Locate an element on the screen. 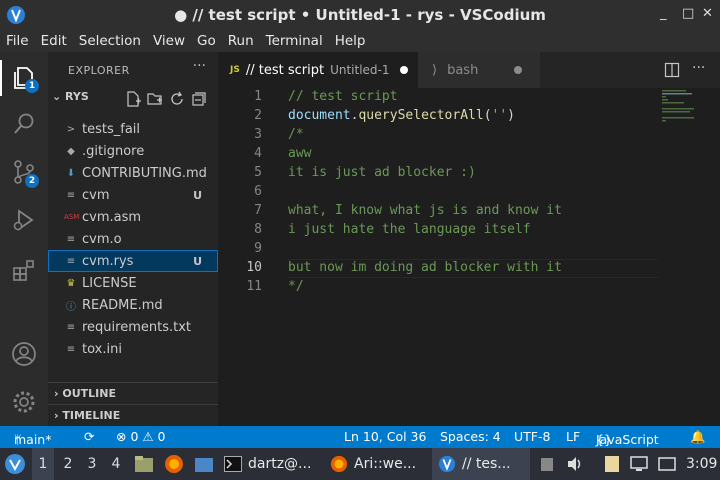 This screenshot has width=720, height=480. chevron-down-icon: ⌄ is located at coordinates (59, 96).